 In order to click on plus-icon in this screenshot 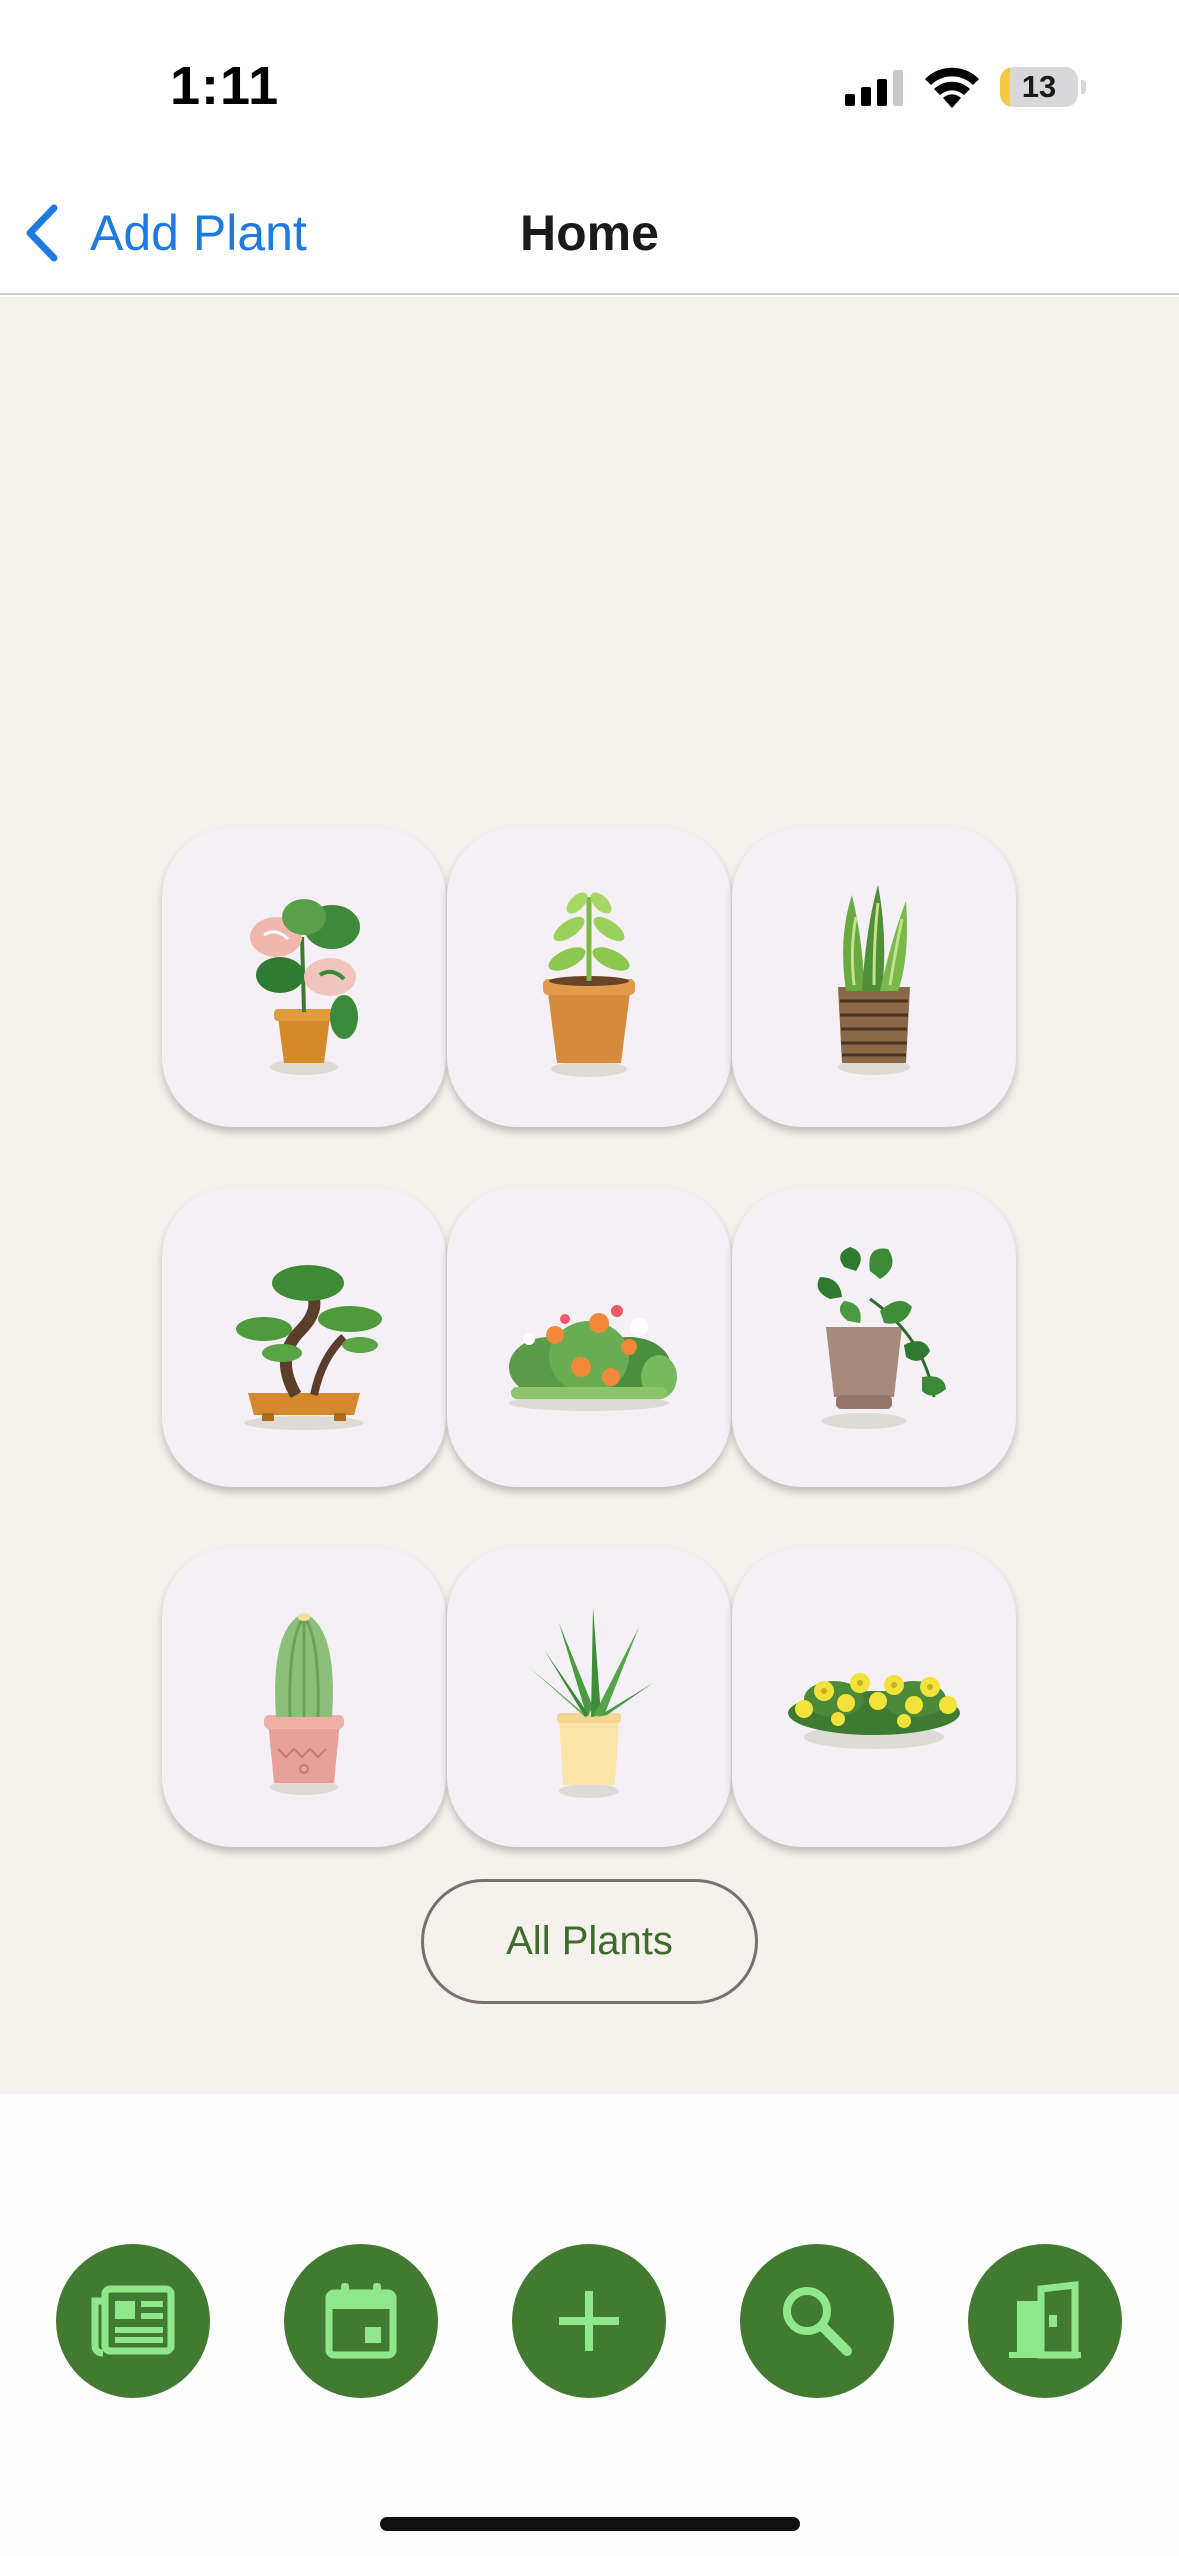, I will do `click(589, 2321)`.